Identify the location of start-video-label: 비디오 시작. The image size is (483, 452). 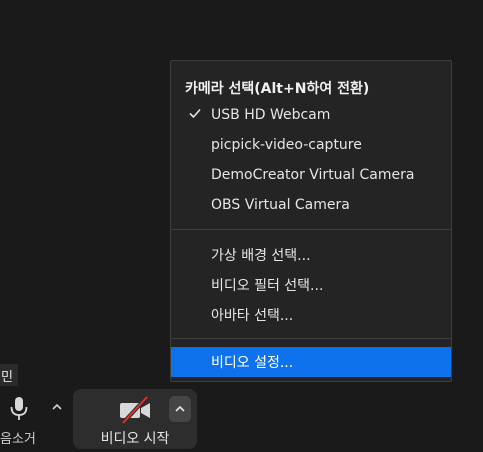
(135, 439).